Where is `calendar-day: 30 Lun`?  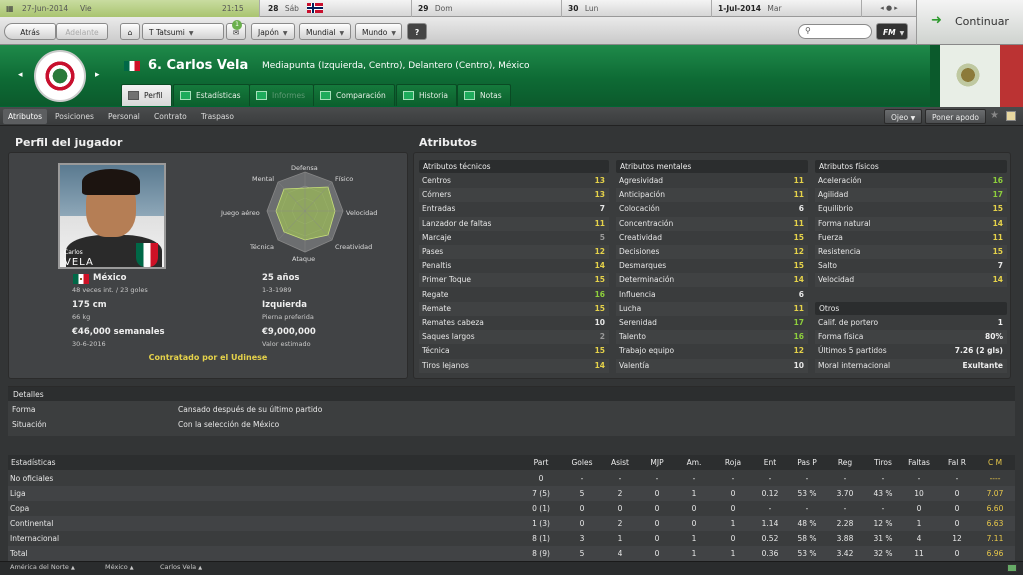
calendar-day: 30 Lun is located at coordinates (637, 8).